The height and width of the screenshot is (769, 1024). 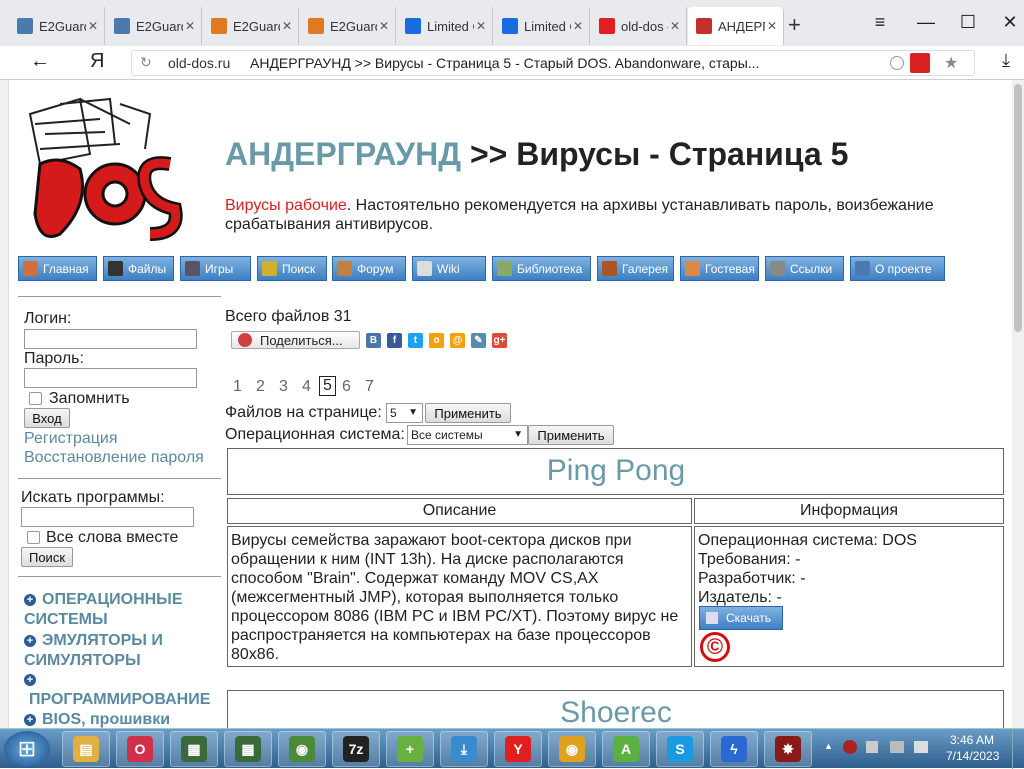 I want to click on taskbar-app: ⤓, so click(x=464, y=749).